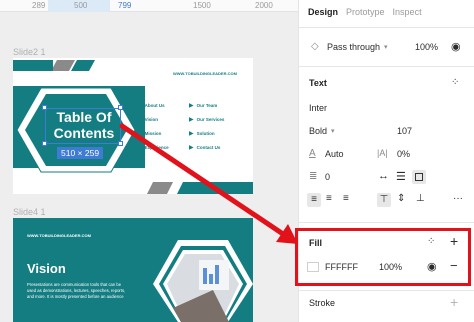 Image resolution: width=474 pixels, height=322 pixels. Describe the element at coordinates (455, 82) in the screenshot. I see `grid-styles-icon: ⁘` at that location.